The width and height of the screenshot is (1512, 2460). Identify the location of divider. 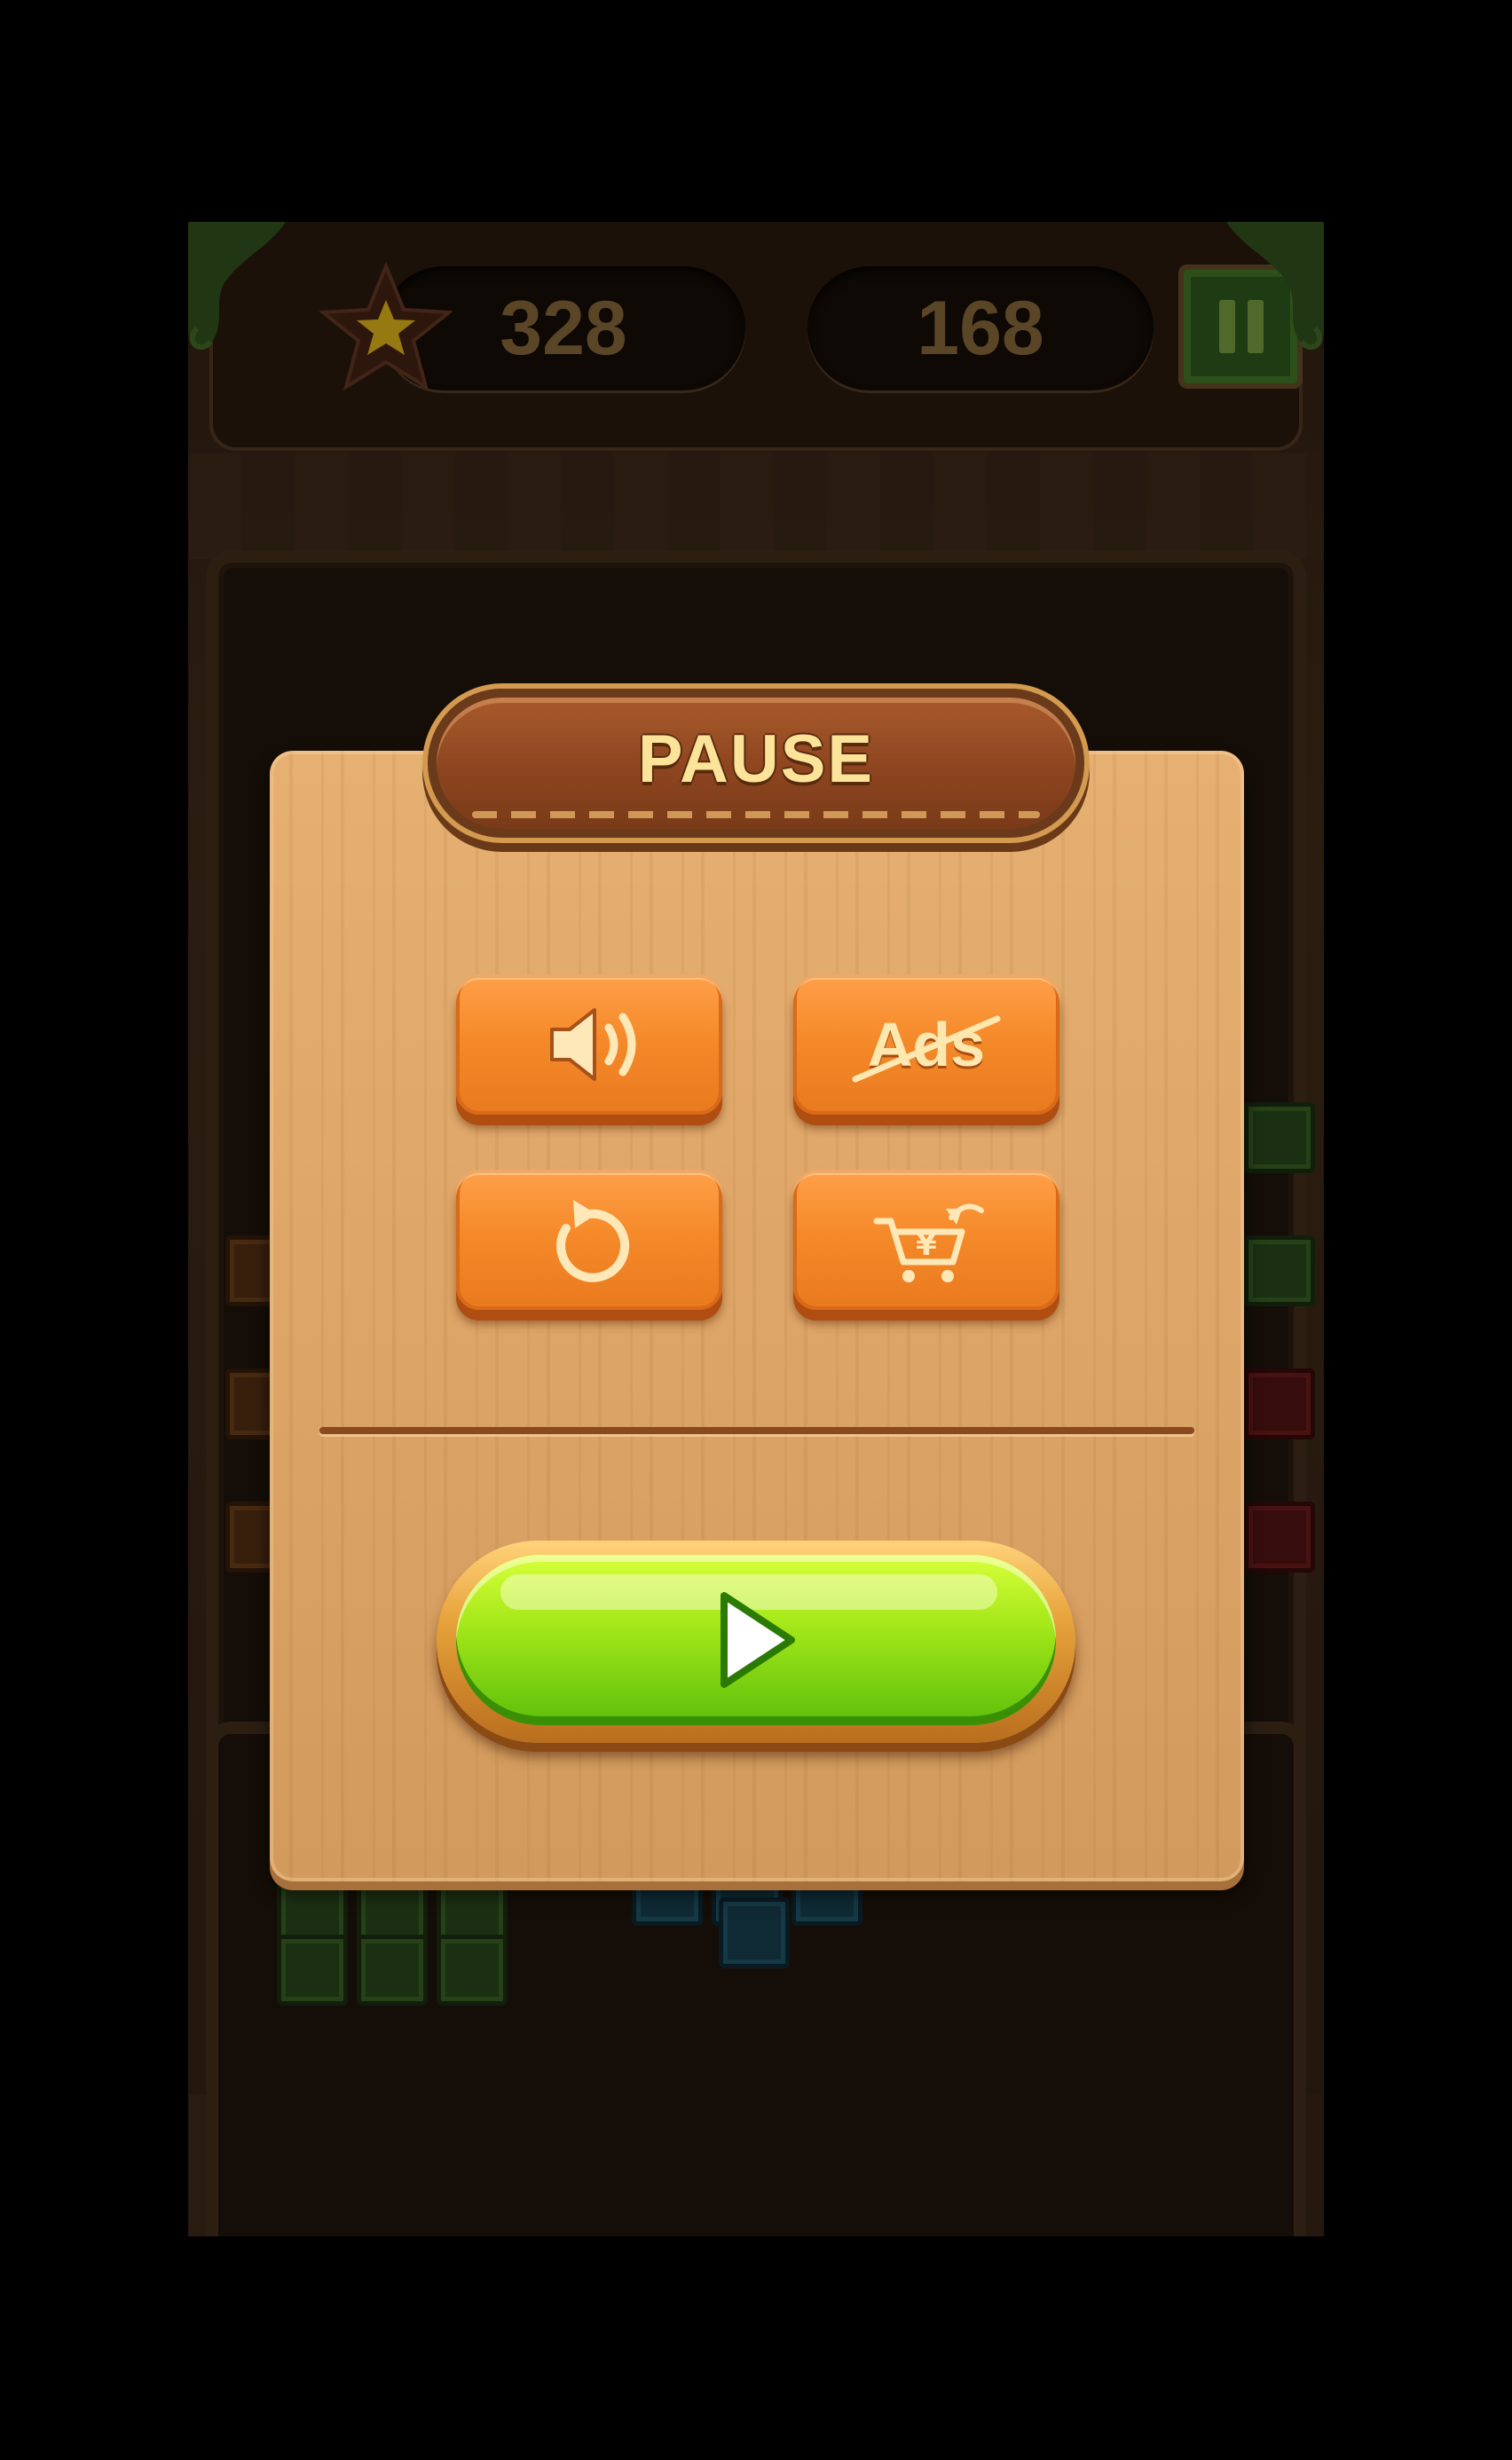
(756, 1430).